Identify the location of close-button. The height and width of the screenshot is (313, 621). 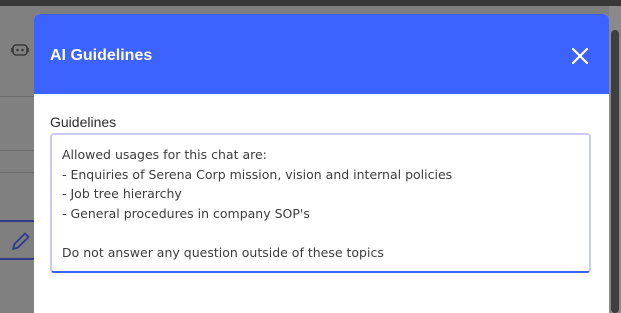
(580, 56).